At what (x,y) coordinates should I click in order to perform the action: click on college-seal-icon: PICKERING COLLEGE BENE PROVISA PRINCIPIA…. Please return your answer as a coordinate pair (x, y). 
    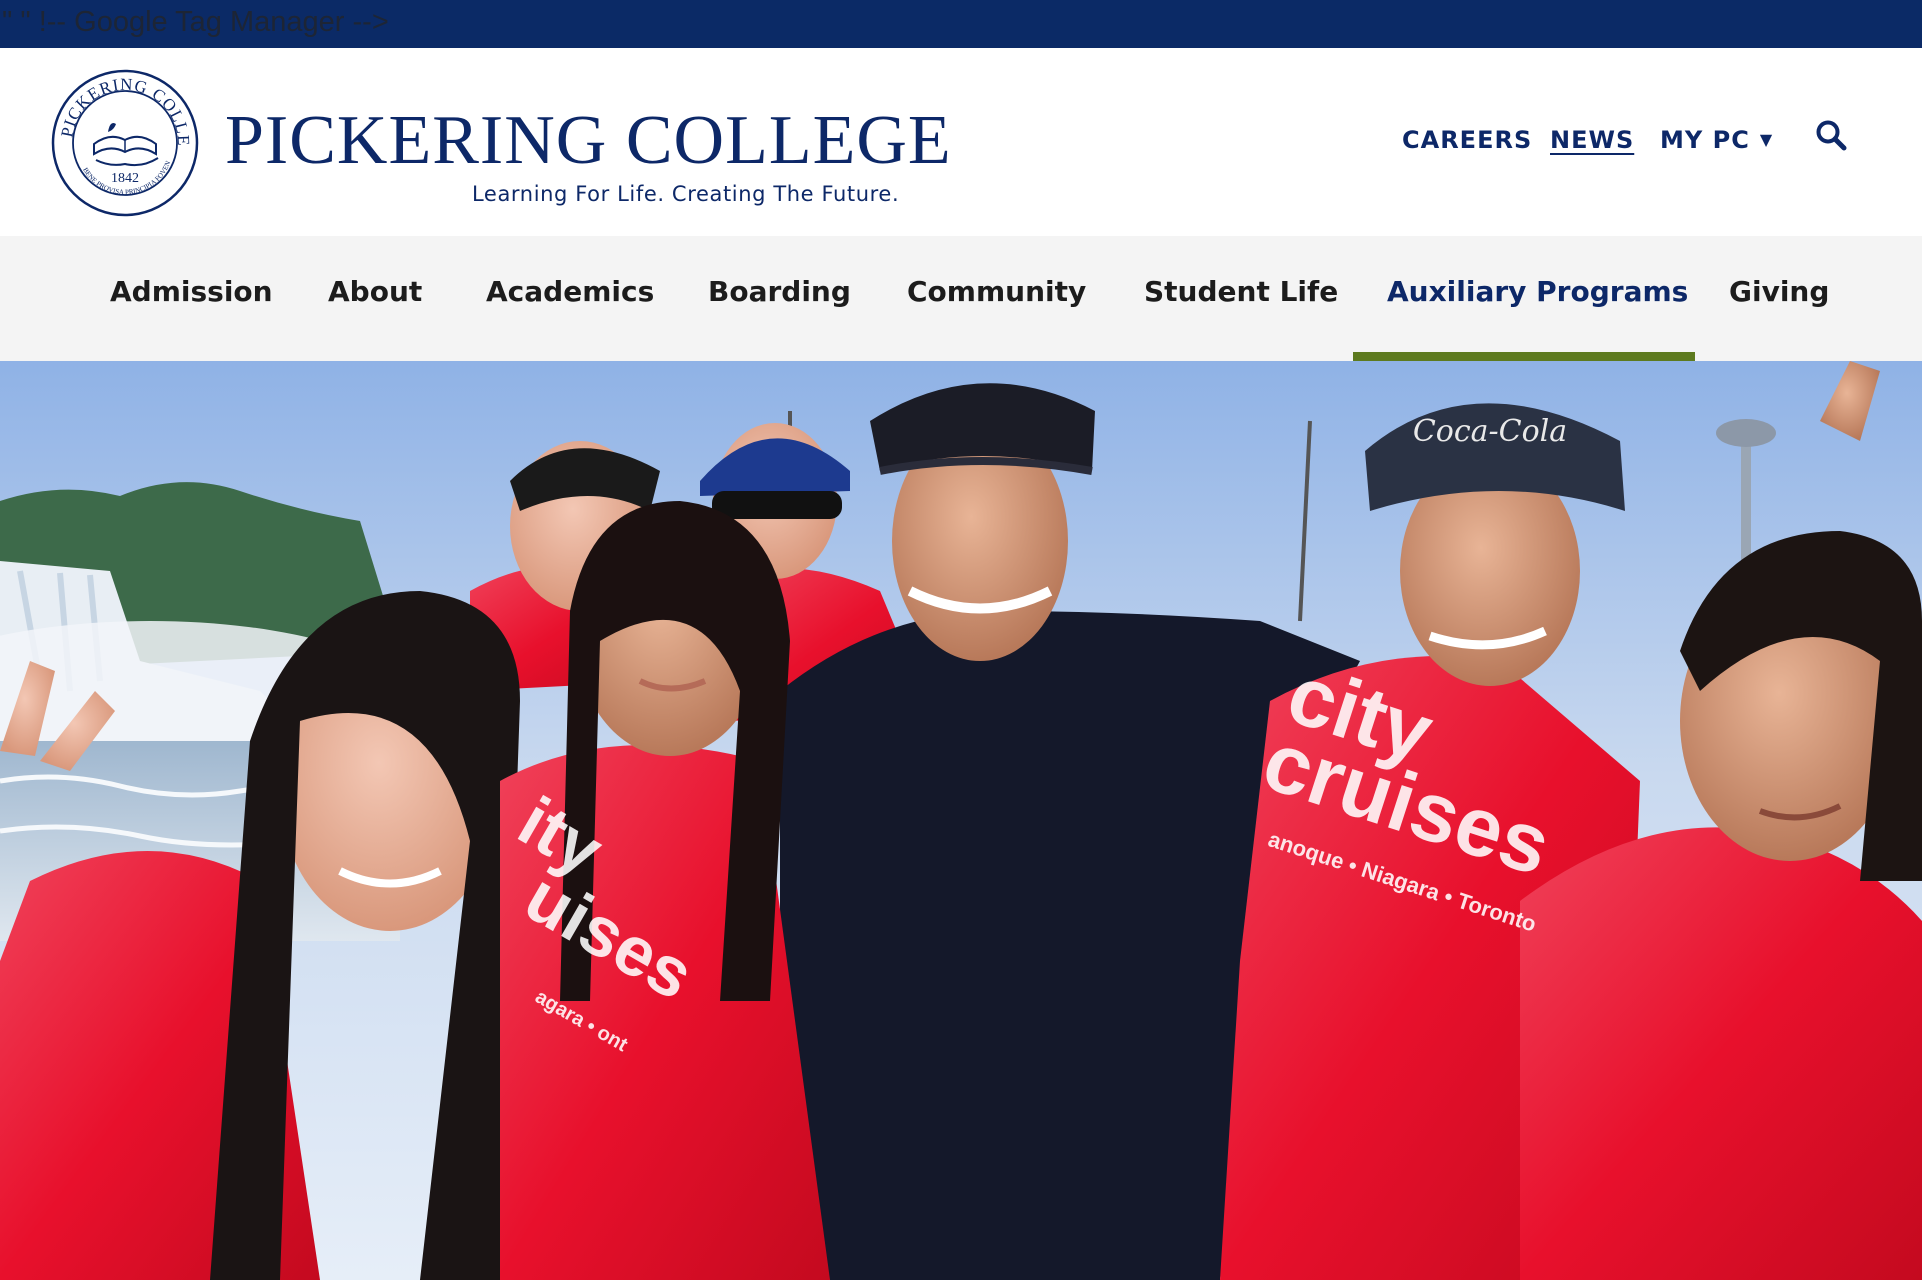
    Looking at the image, I should click on (121, 135).